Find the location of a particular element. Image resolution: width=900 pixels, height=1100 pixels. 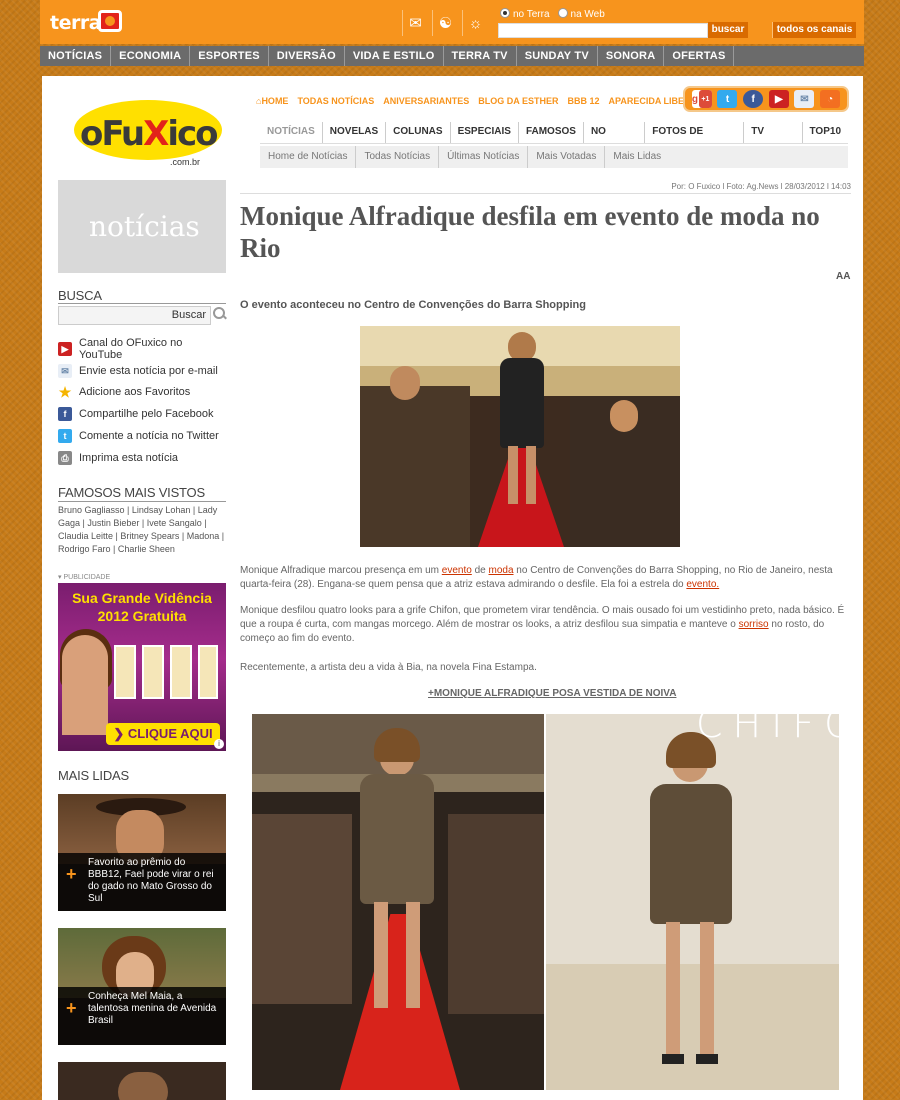

ad-woman-image is located at coordinates (85, 685).